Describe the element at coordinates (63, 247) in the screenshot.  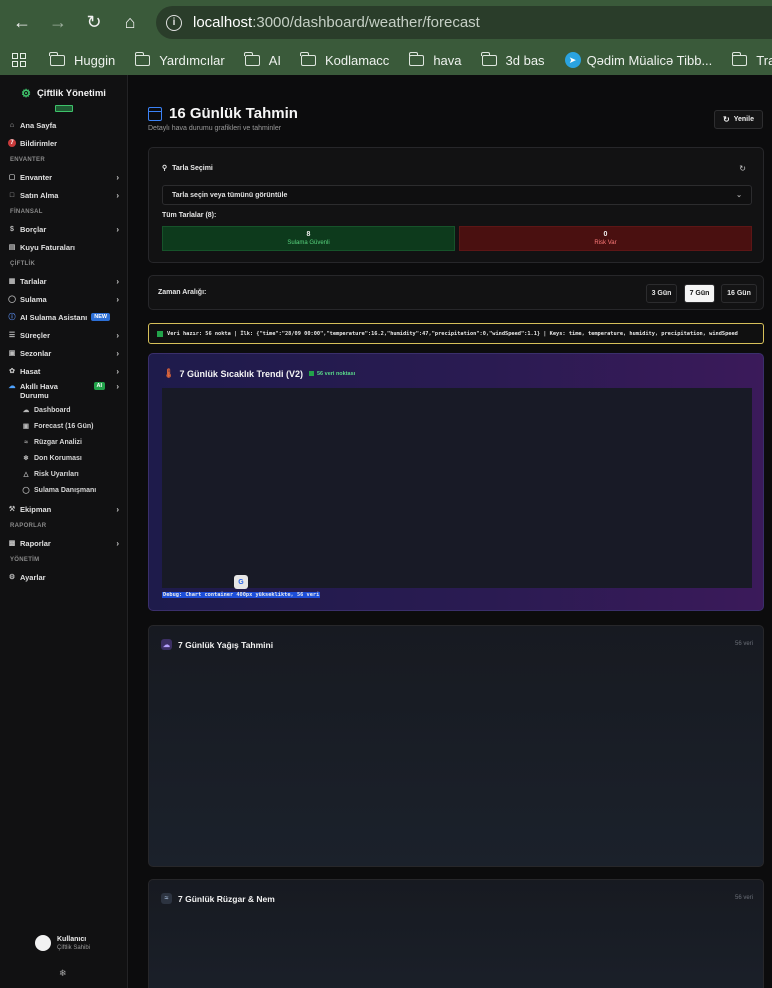
I see `sidebar-item-well-invoices: ▤ Kuyu Faturaları` at that location.